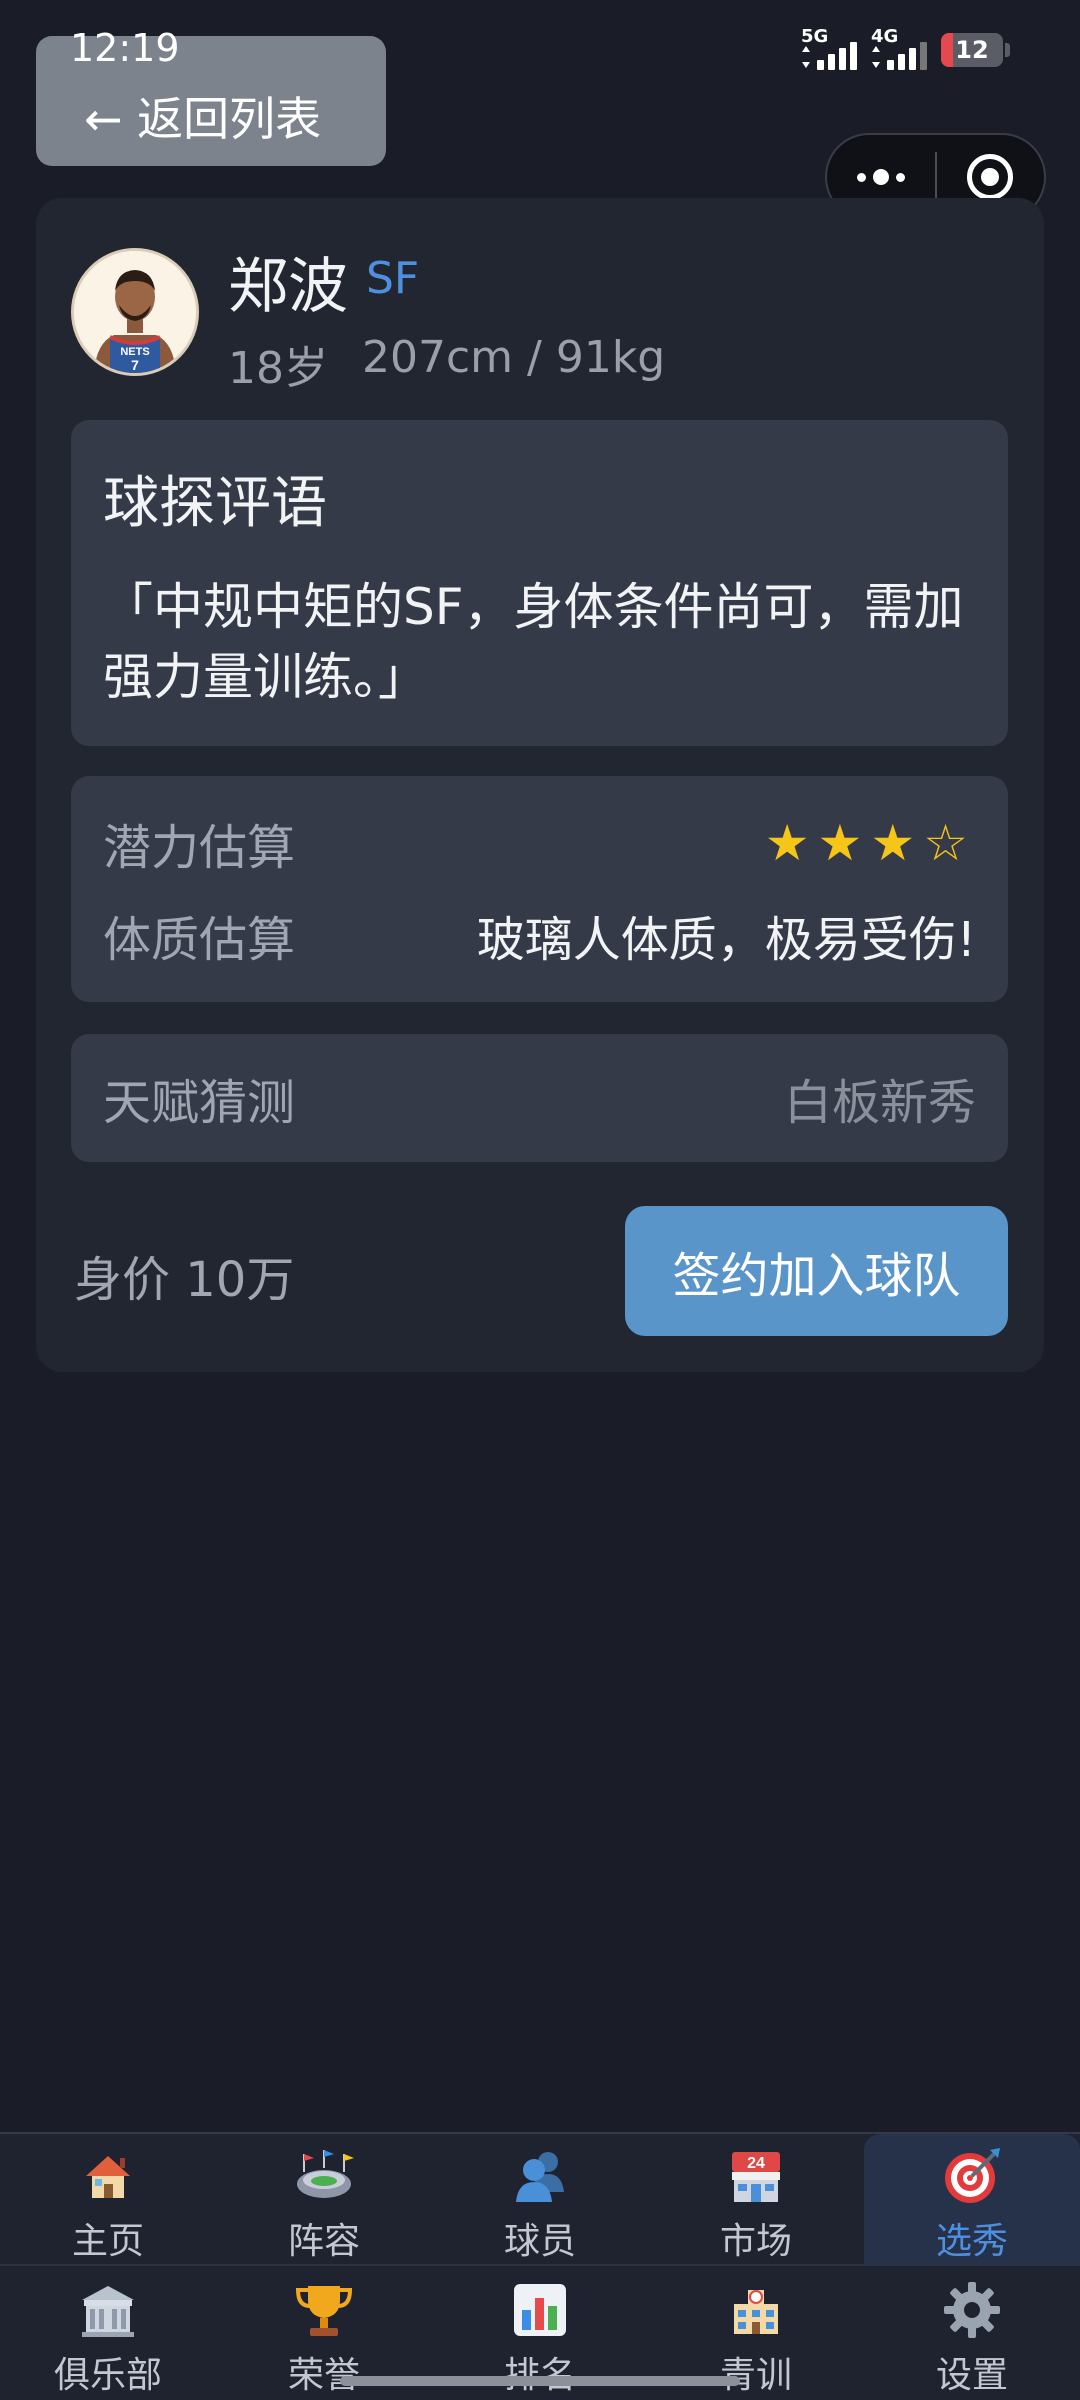 Image resolution: width=1080 pixels, height=2400 pixels. I want to click on house-icon, so click(108, 2176).